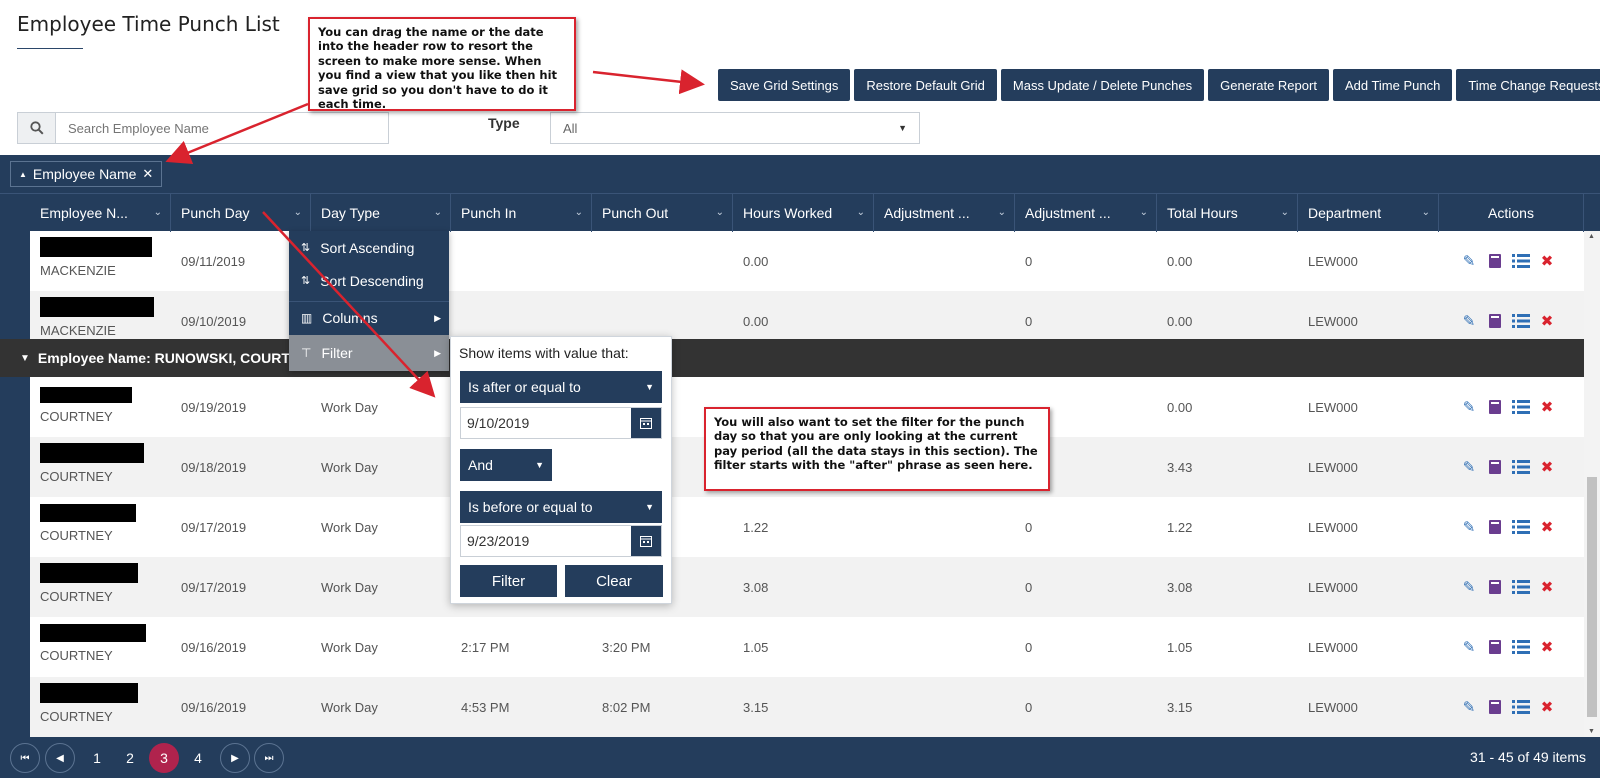 This screenshot has height=778, width=1600. What do you see at coordinates (792, 358) in the screenshot?
I see `group-header-row: ▼ Employee Name: RUNOWSKI, COURTN` at bounding box center [792, 358].